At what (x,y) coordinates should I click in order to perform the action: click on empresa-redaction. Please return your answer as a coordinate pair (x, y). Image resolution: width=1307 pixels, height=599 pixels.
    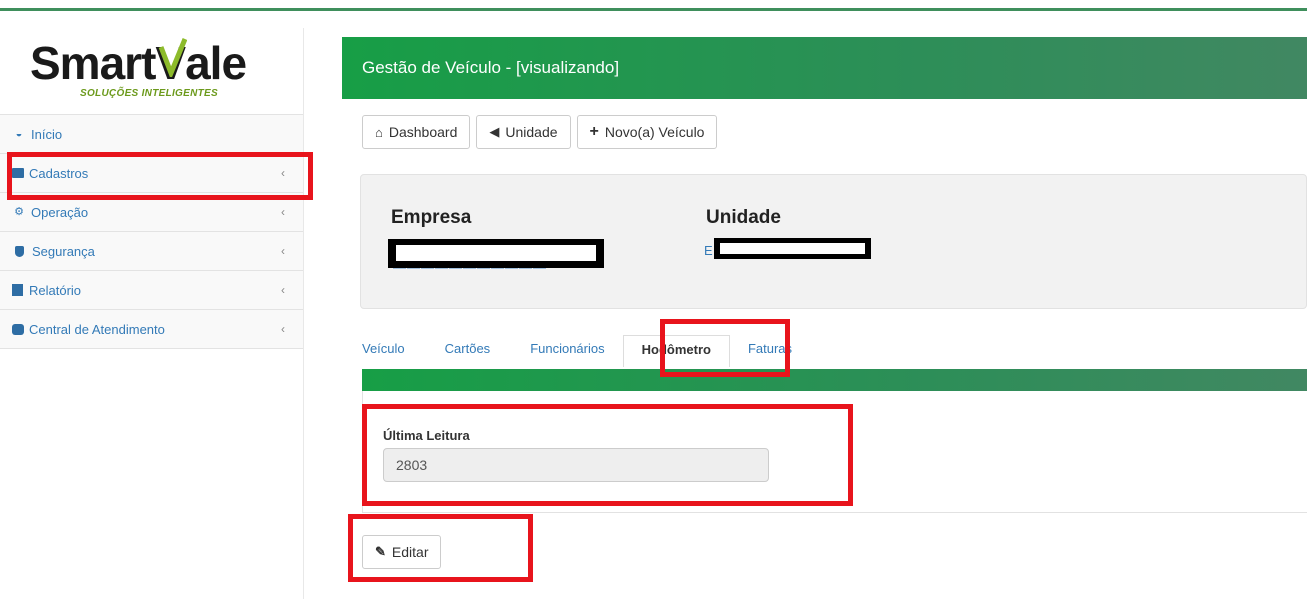
    Looking at the image, I should click on (496, 253).